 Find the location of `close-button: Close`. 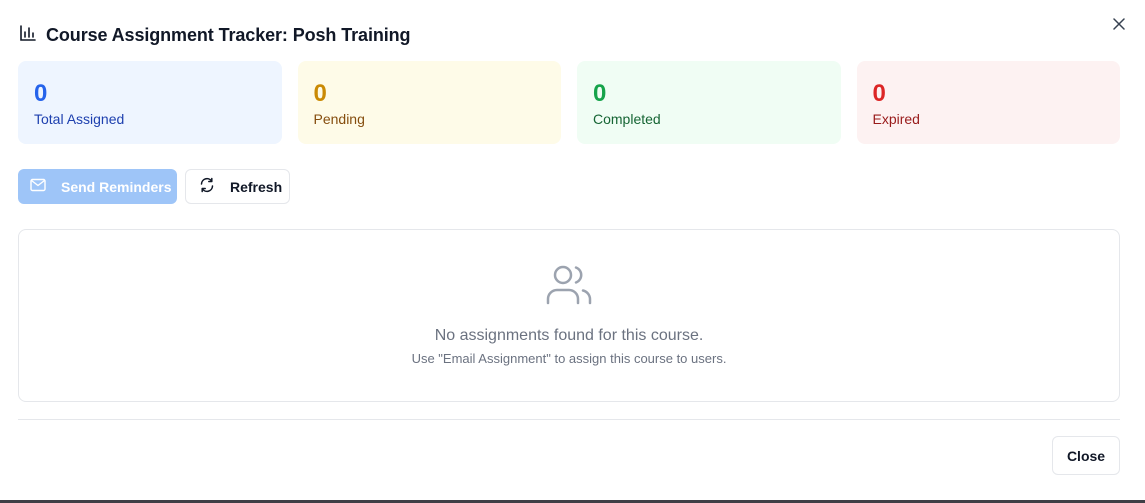

close-button: Close is located at coordinates (1086, 455).